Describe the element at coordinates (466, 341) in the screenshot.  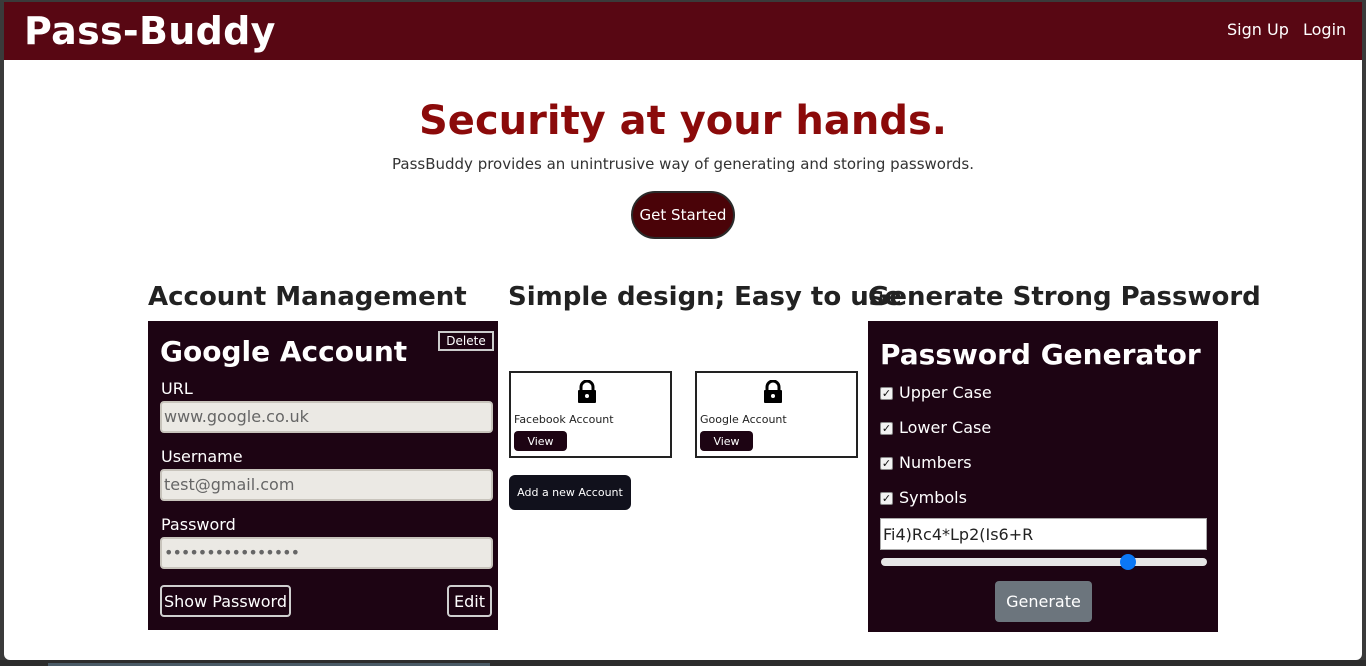
I see `delete-button: Delete` at that location.